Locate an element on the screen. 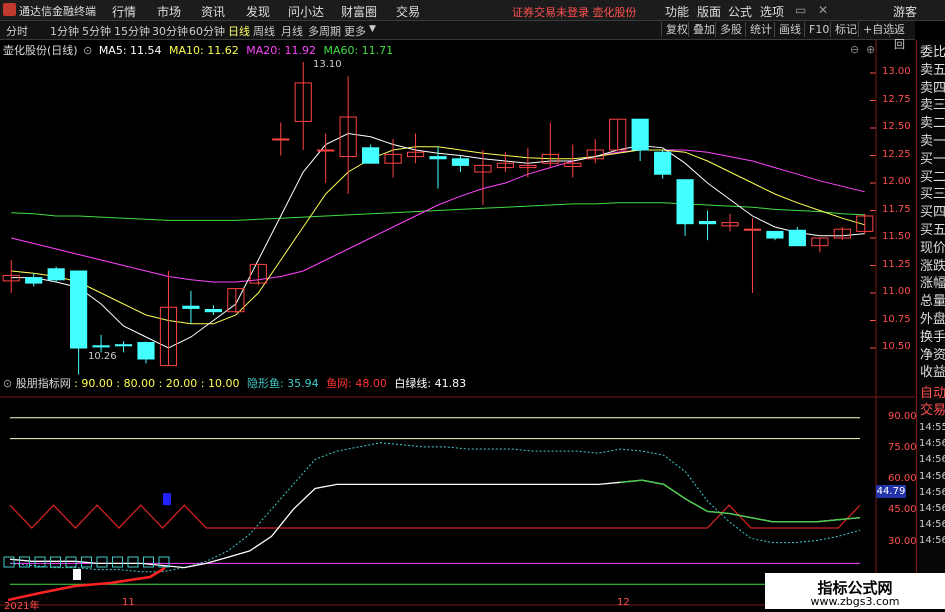 This screenshot has height=612, width=945. date-dec: 12 is located at coordinates (623, 602).